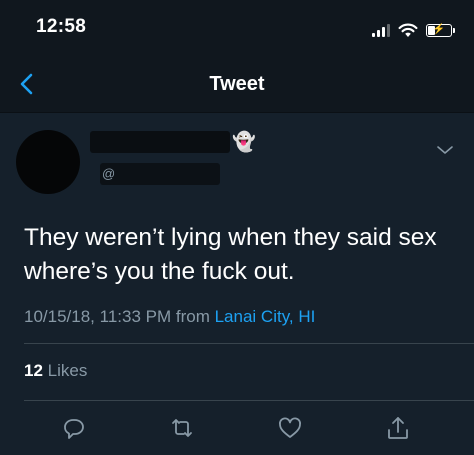 Image resolution: width=474 pixels, height=455 pixels. What do you see at coordinates (61, 26) in the screenshot?
I see `status-time: 12:58` at bounding box center [61, 26].